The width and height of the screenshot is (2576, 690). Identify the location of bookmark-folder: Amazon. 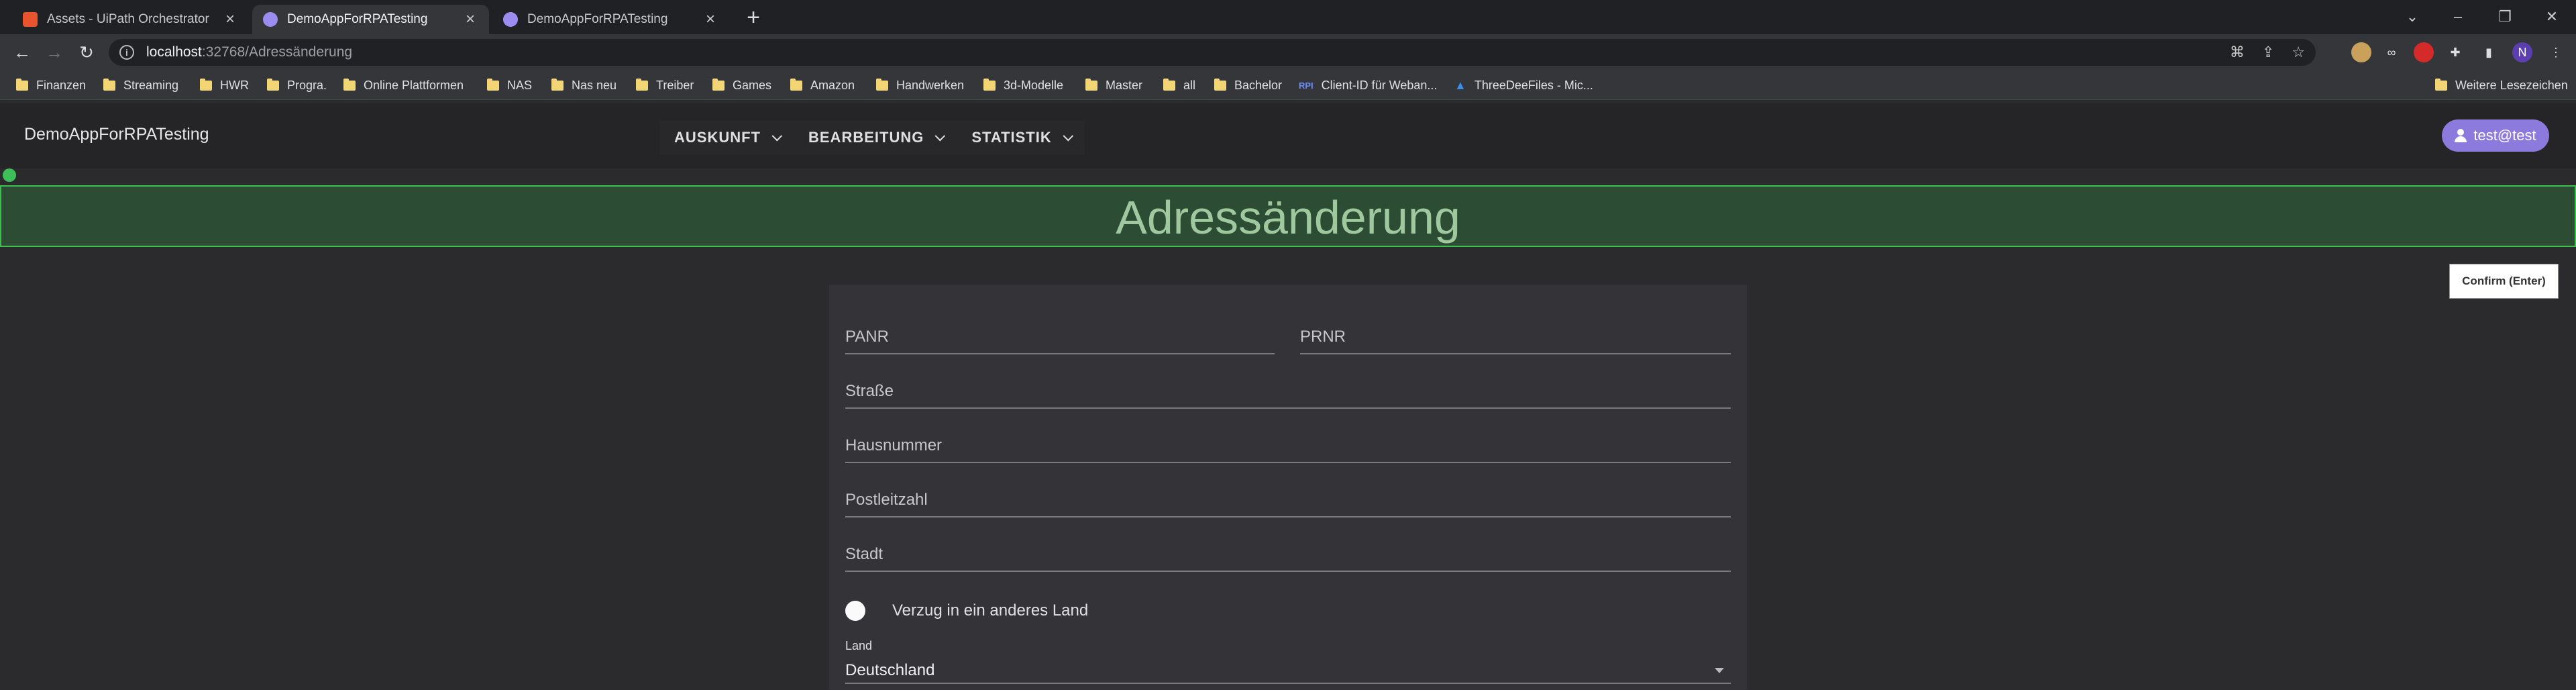
(822, 85).